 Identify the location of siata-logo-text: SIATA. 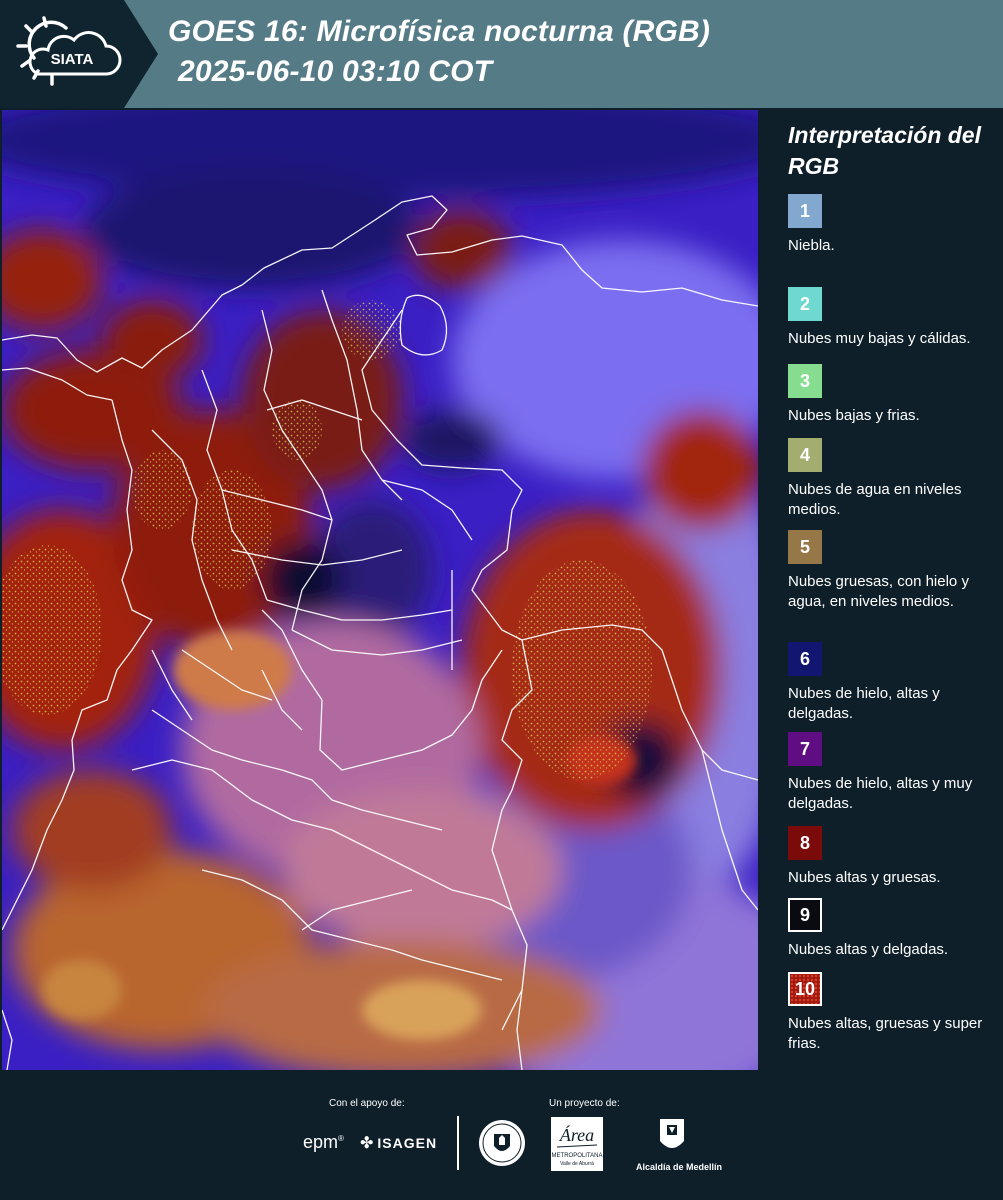
(72, 59).